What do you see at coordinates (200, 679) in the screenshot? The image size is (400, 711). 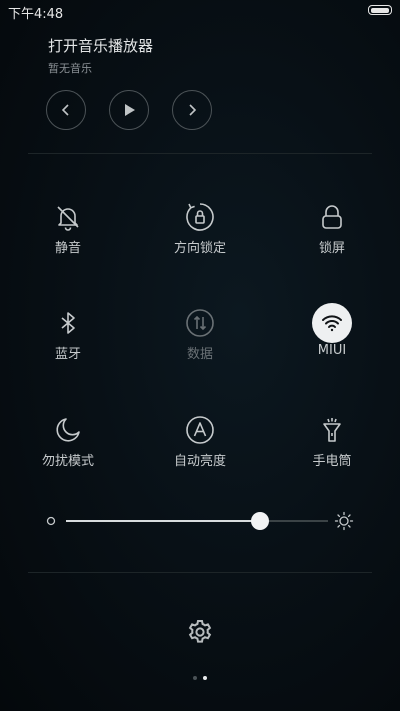 I see `page-indicator` at bounding box center [200, 679].